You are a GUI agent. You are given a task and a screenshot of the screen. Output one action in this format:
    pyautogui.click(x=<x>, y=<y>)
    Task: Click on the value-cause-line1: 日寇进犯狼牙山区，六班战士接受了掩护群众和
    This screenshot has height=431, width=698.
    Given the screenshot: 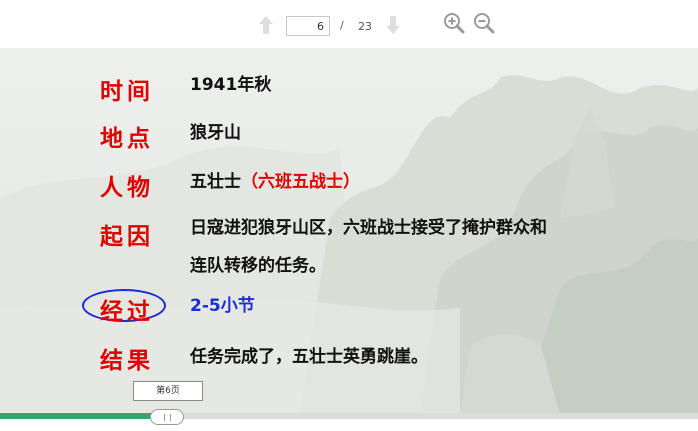 What is the action you would take?
    pyautogui.click(x=368, y=228)
    